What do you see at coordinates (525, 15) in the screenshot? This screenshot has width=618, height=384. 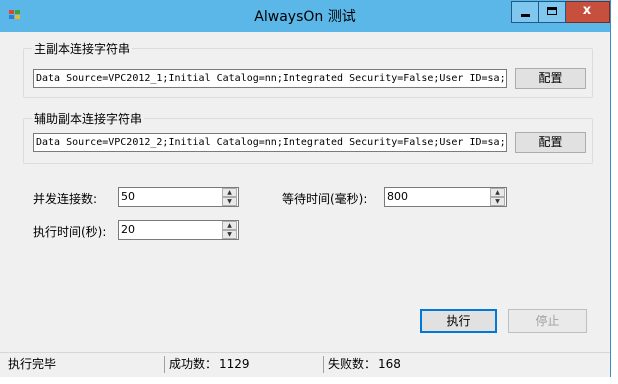 I see `minimize-icon` at bounding box center [525, 15].